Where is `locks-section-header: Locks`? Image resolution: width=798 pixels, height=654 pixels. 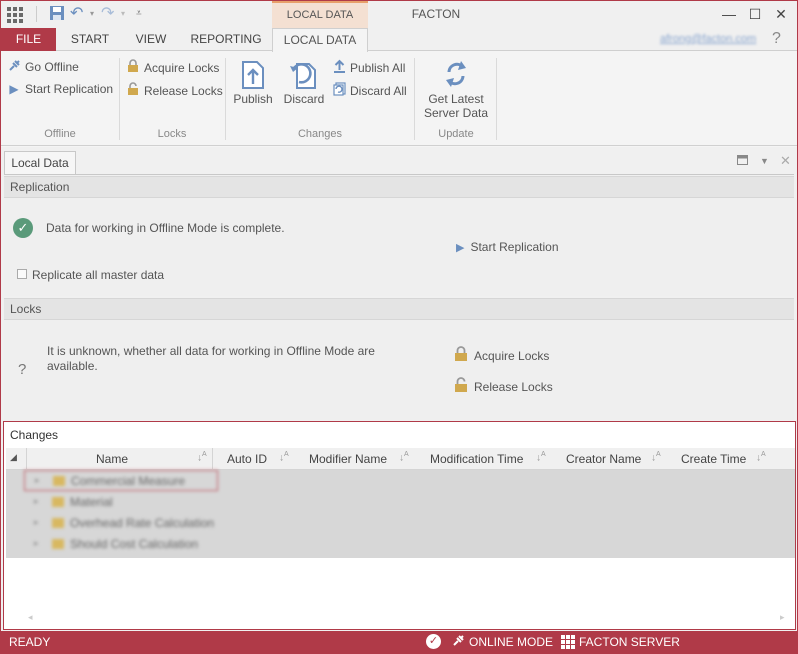
locks-section-header: Locks is located at coordinates (399, 309).